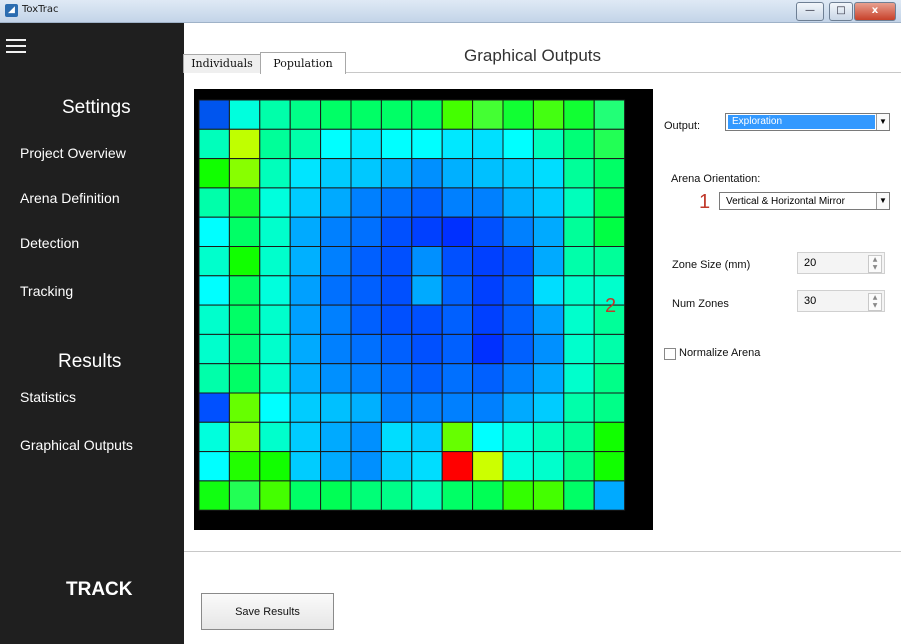  I want to click on sidebar-item-statistics: Statistics, so click(48, 397).